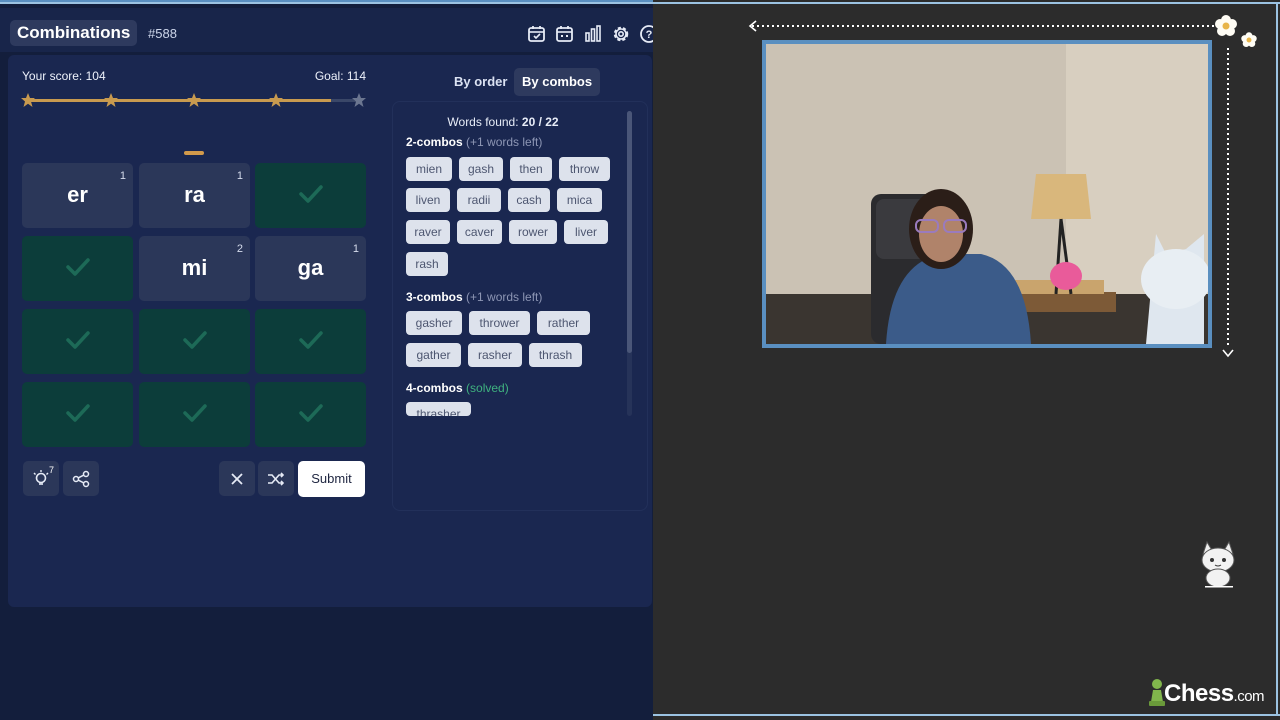 The image size is (1280, 720). I want to click on bar-chart-icon, so click(593, 34).